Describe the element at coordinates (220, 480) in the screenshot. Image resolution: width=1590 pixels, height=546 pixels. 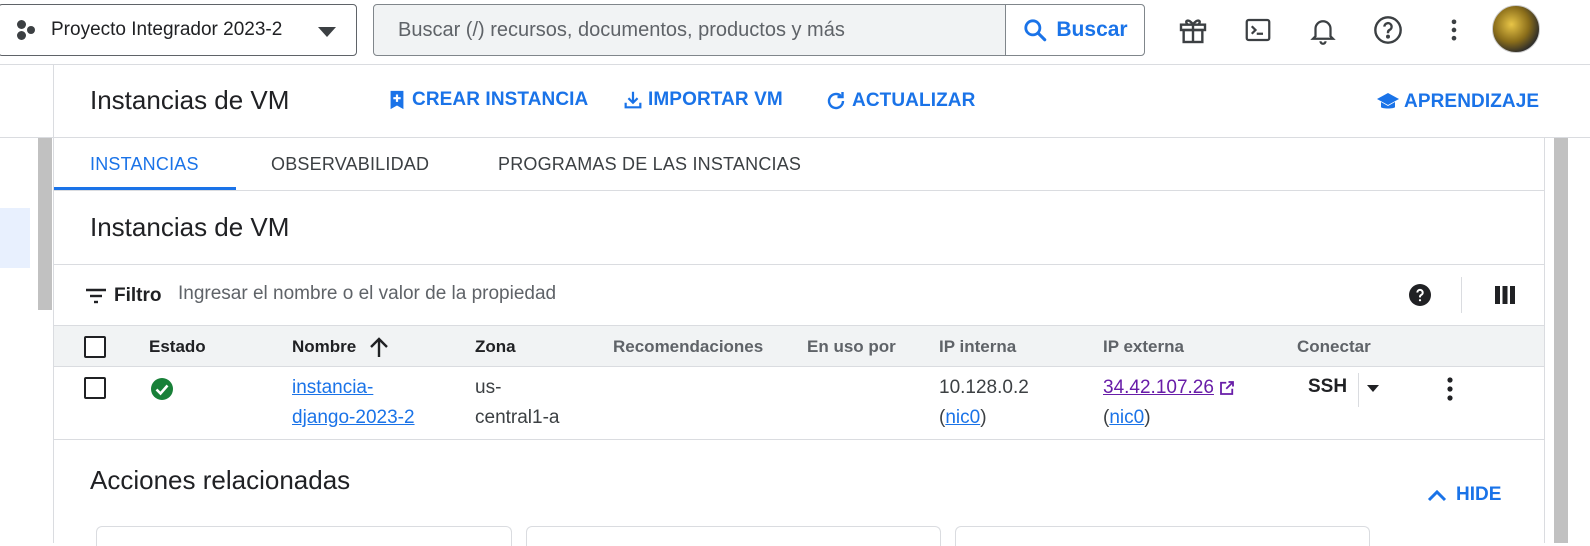
I see `related-actions-title: Acciones relacionadas` at that location.